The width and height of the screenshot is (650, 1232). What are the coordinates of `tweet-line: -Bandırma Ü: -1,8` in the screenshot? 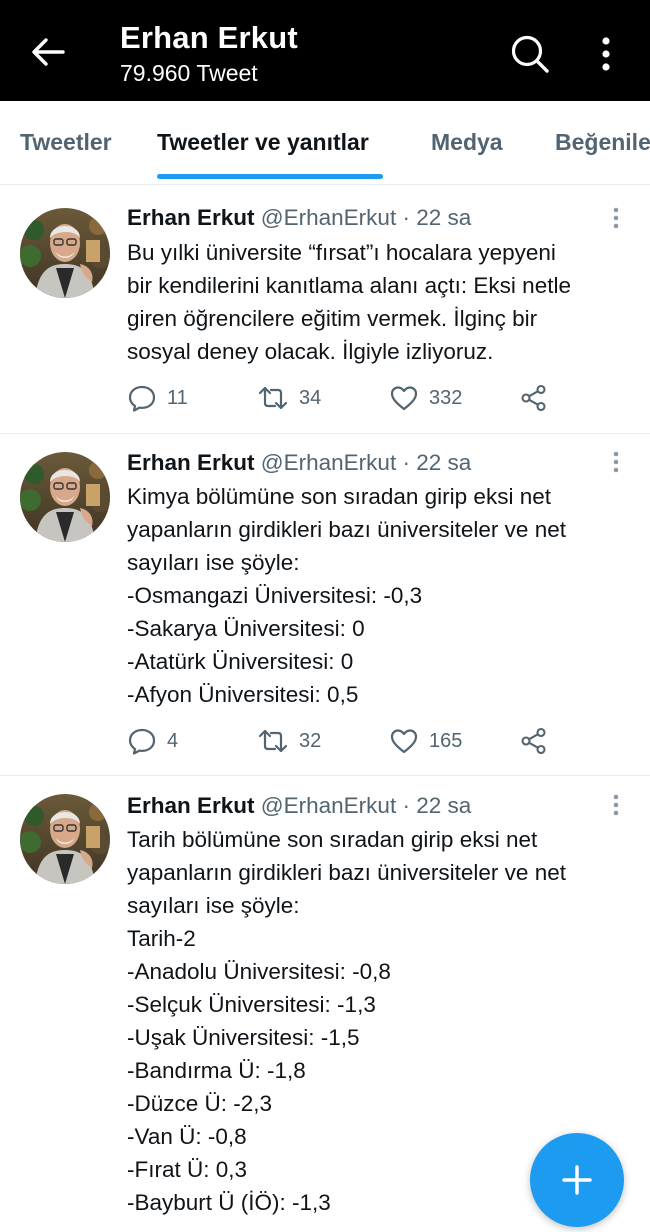 It's located at (216, 1070).